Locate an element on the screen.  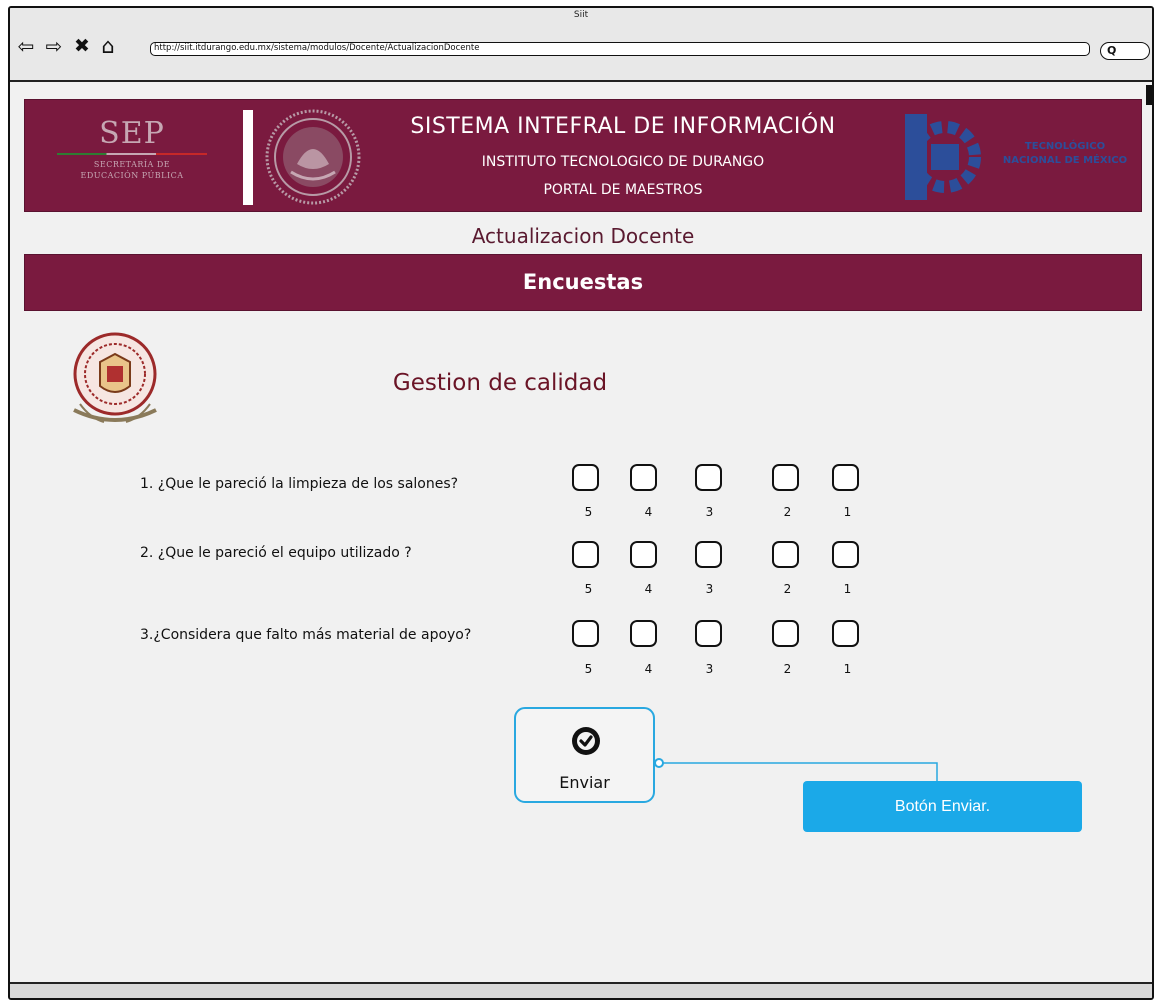
q3-option-2-checkbox is located at coordinates (785, 633).